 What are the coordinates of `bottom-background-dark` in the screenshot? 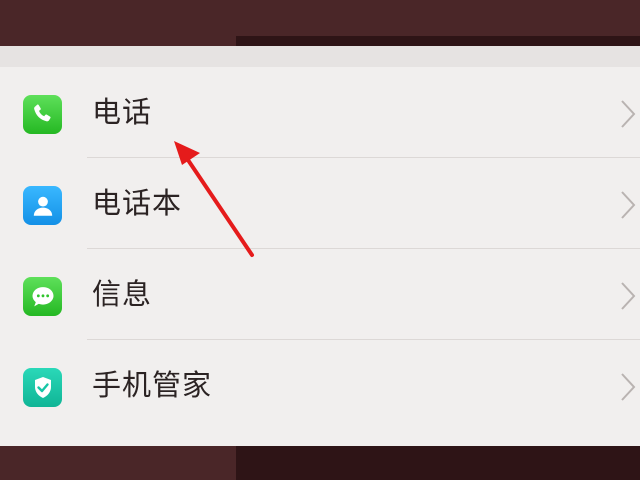 It's located at (438, 463).